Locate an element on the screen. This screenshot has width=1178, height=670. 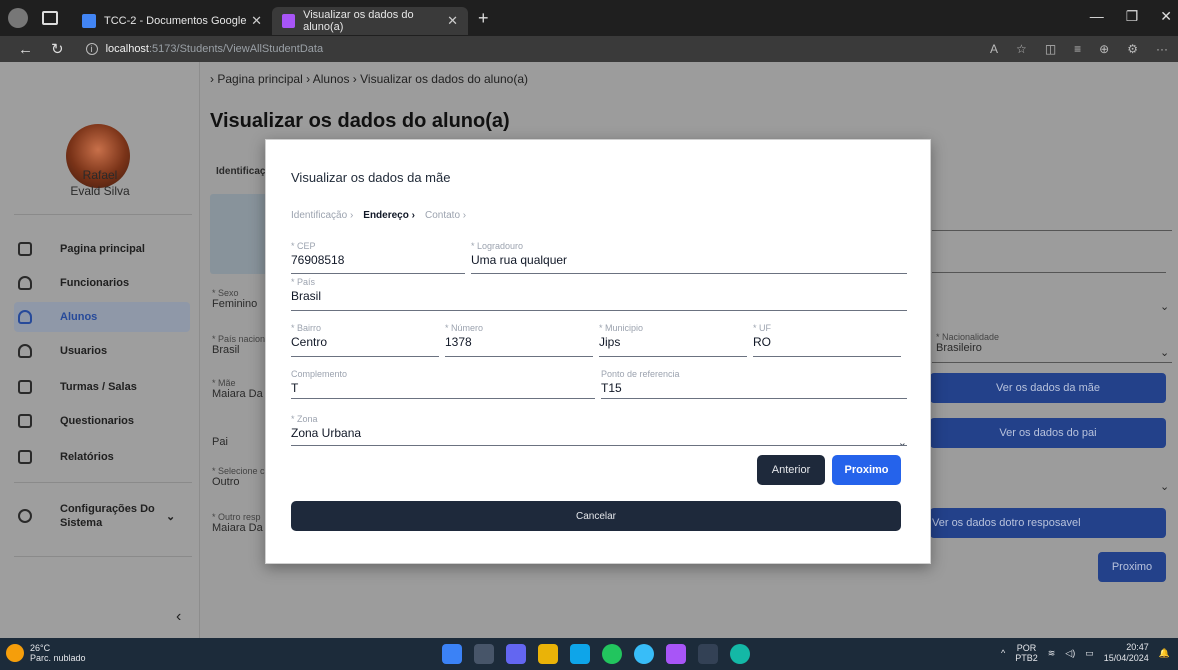
nacionalidade-field: * Nacionalidade Brasileiro is located at coordinates (967, 343).